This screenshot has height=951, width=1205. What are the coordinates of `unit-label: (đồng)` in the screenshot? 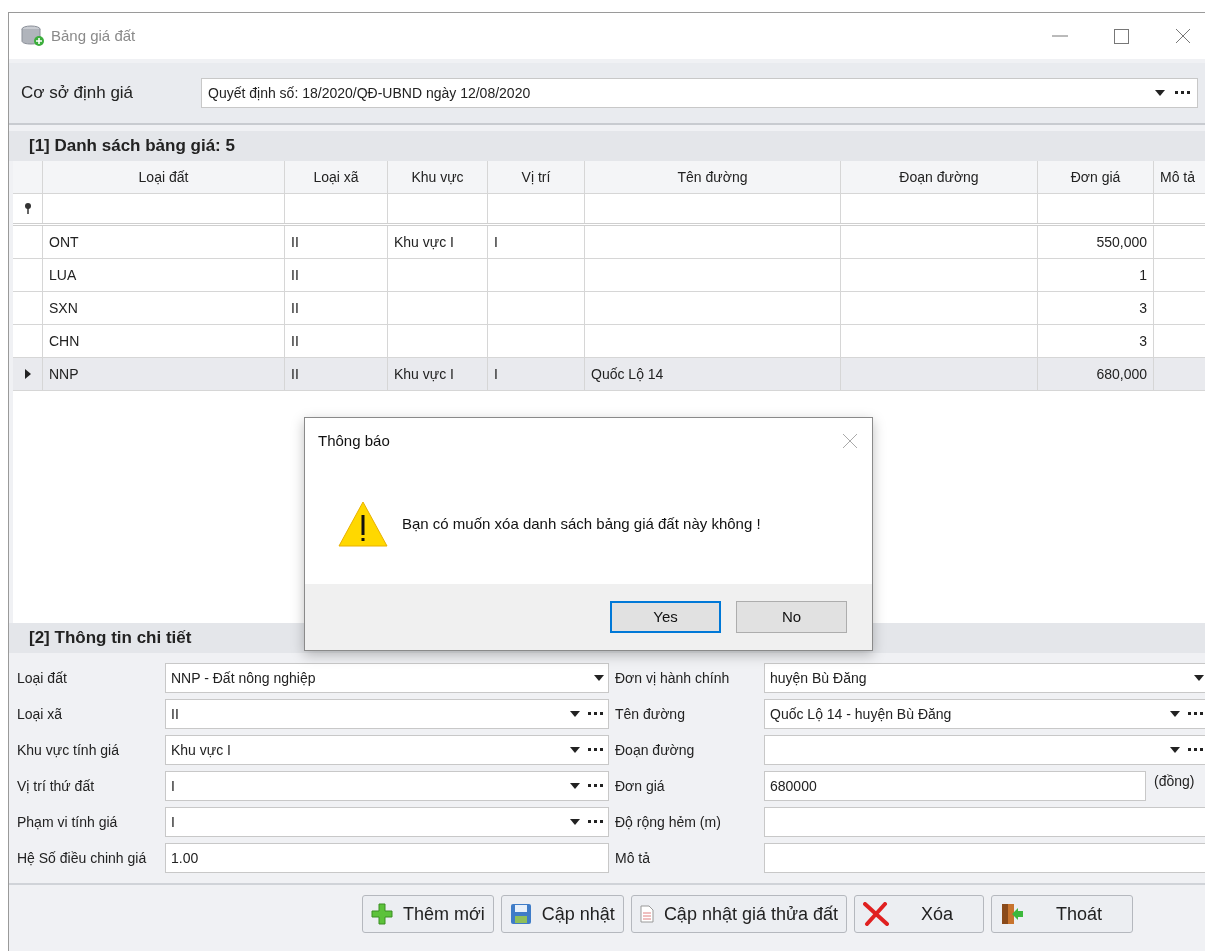 It's located at (1174, 781).